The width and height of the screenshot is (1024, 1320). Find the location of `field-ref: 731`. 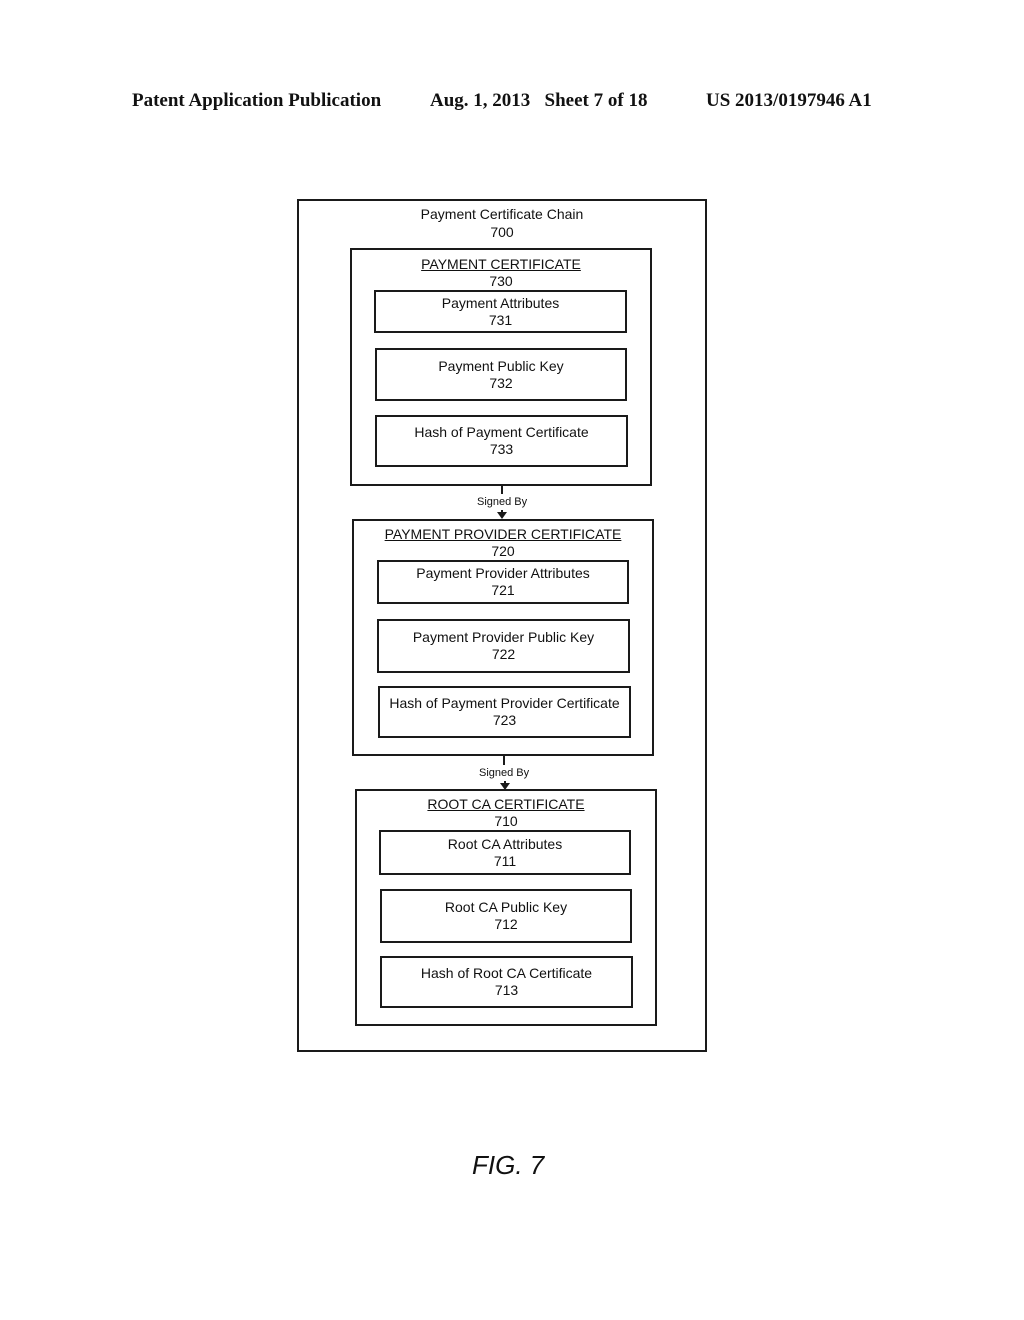

field-ref: 731 is located at coordinates (500, 319).